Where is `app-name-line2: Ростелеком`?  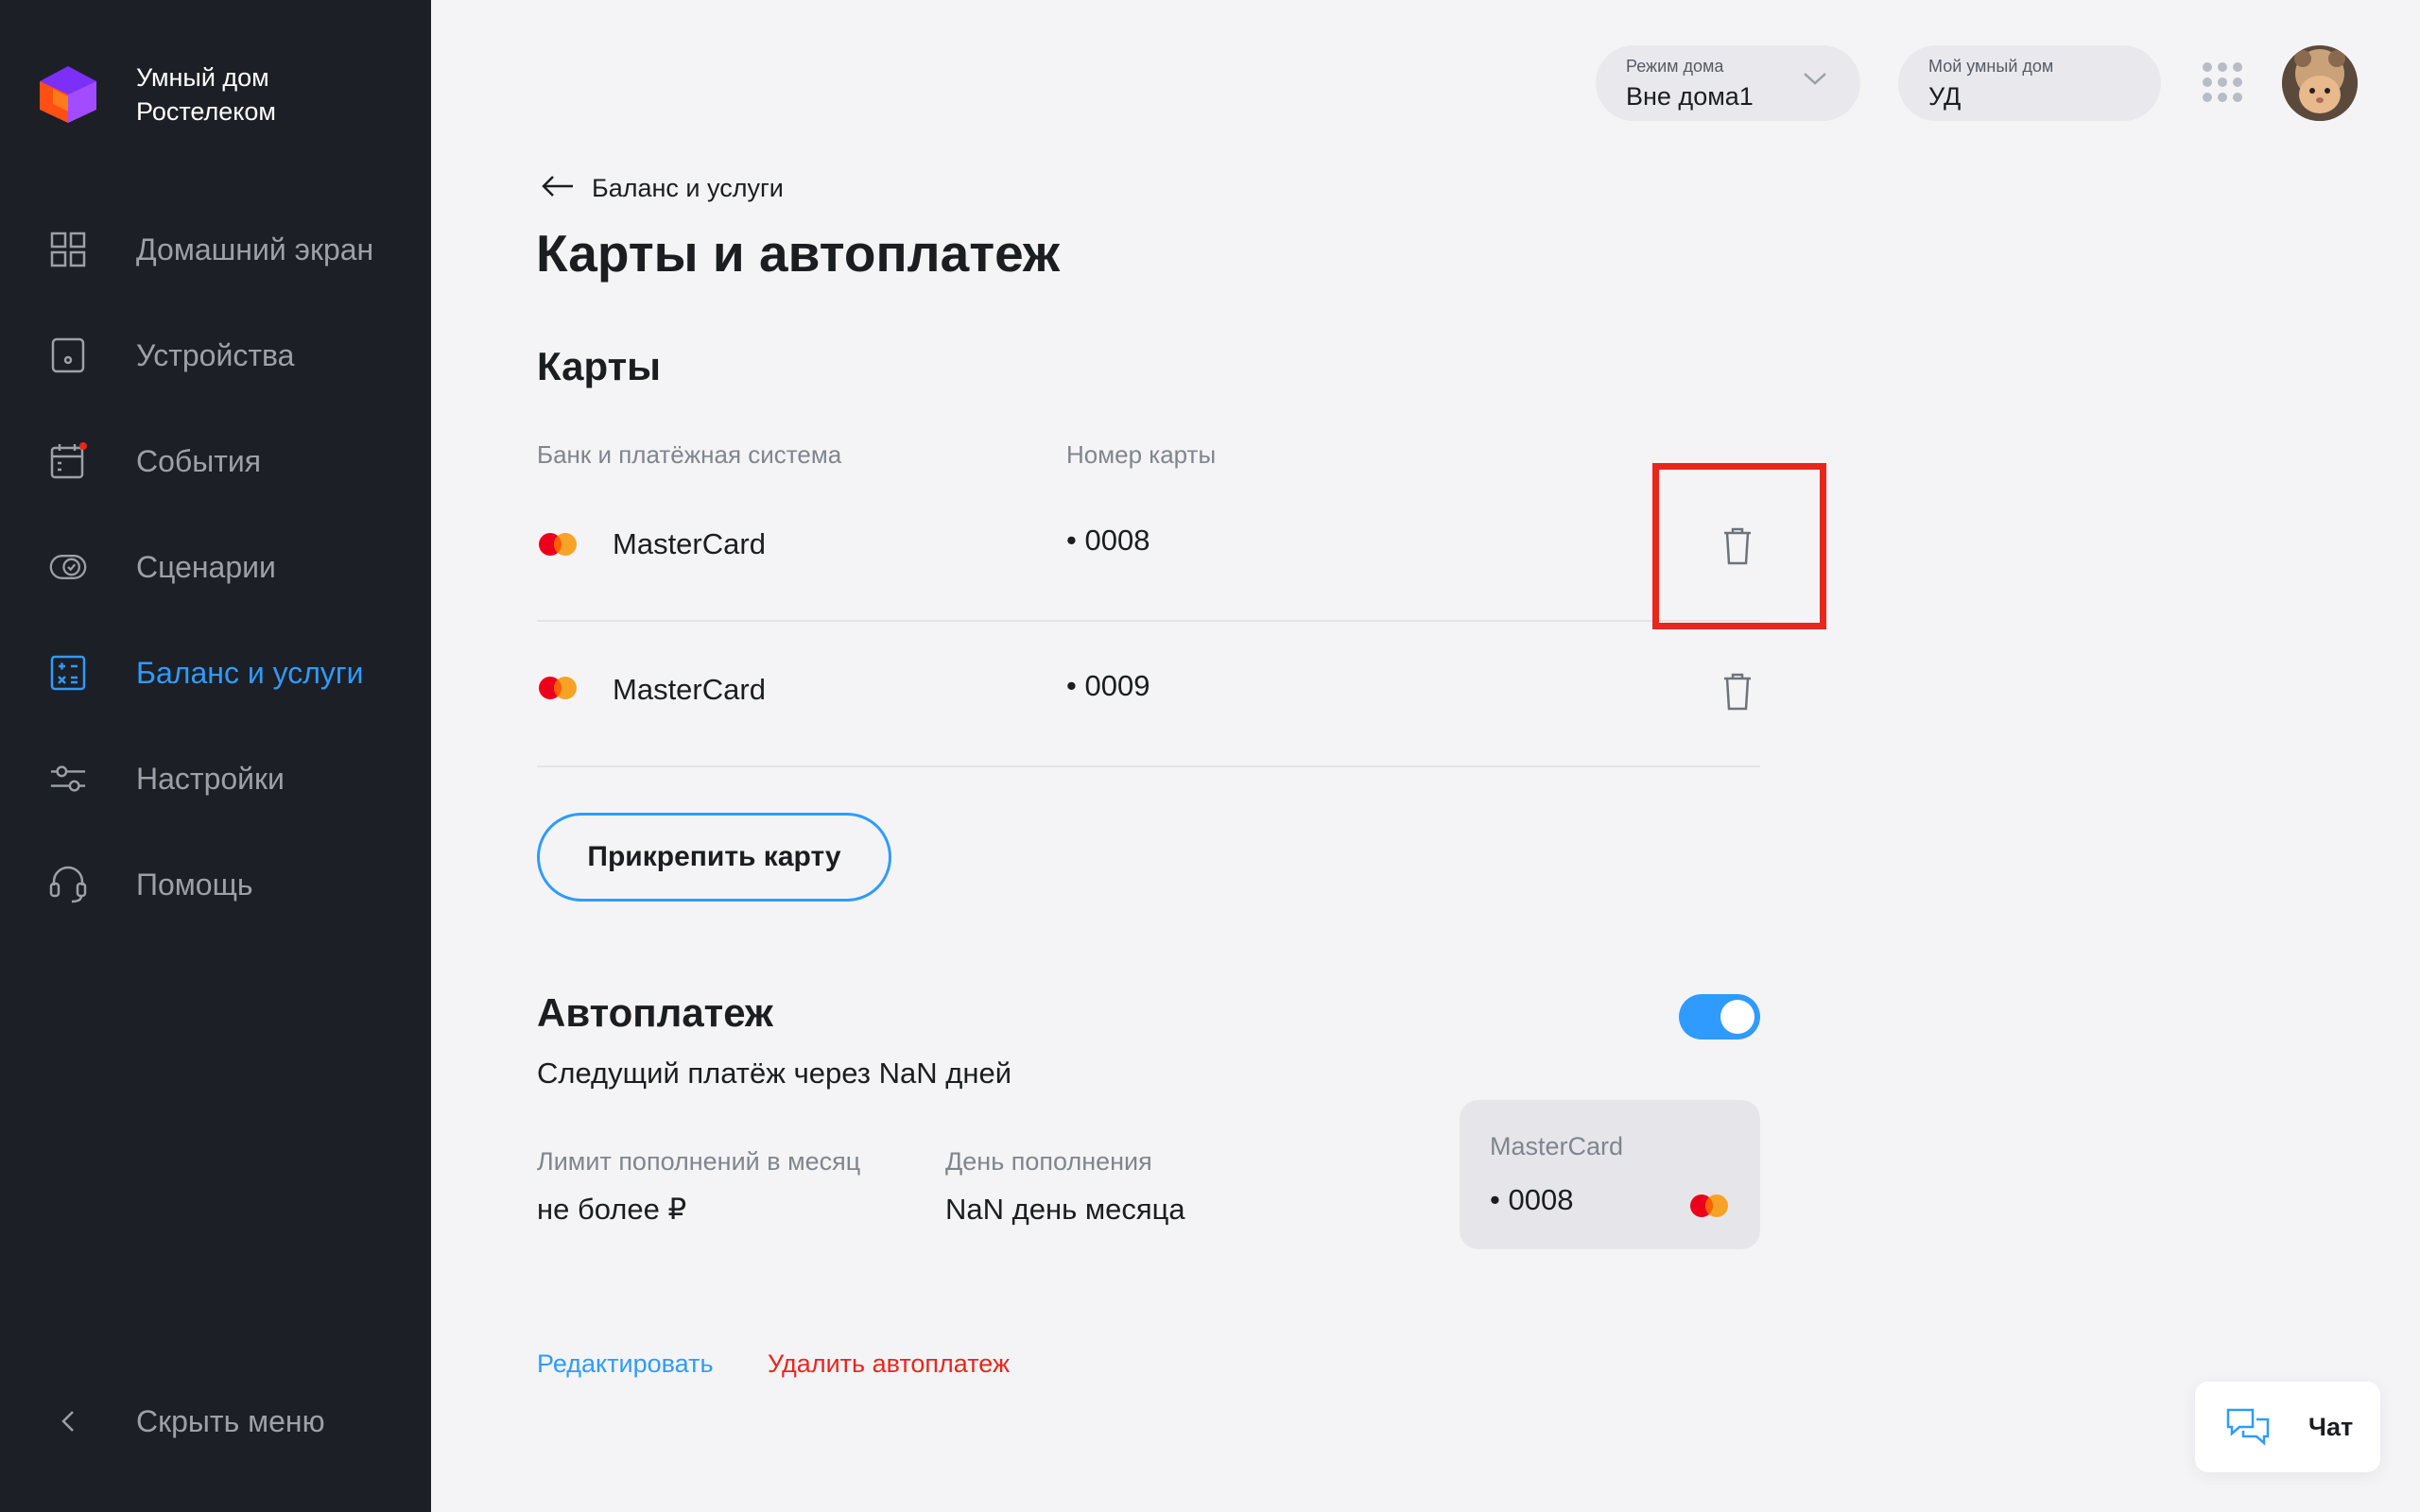
app-name-line2: Ростелеком is located at coordinates (206, 111).